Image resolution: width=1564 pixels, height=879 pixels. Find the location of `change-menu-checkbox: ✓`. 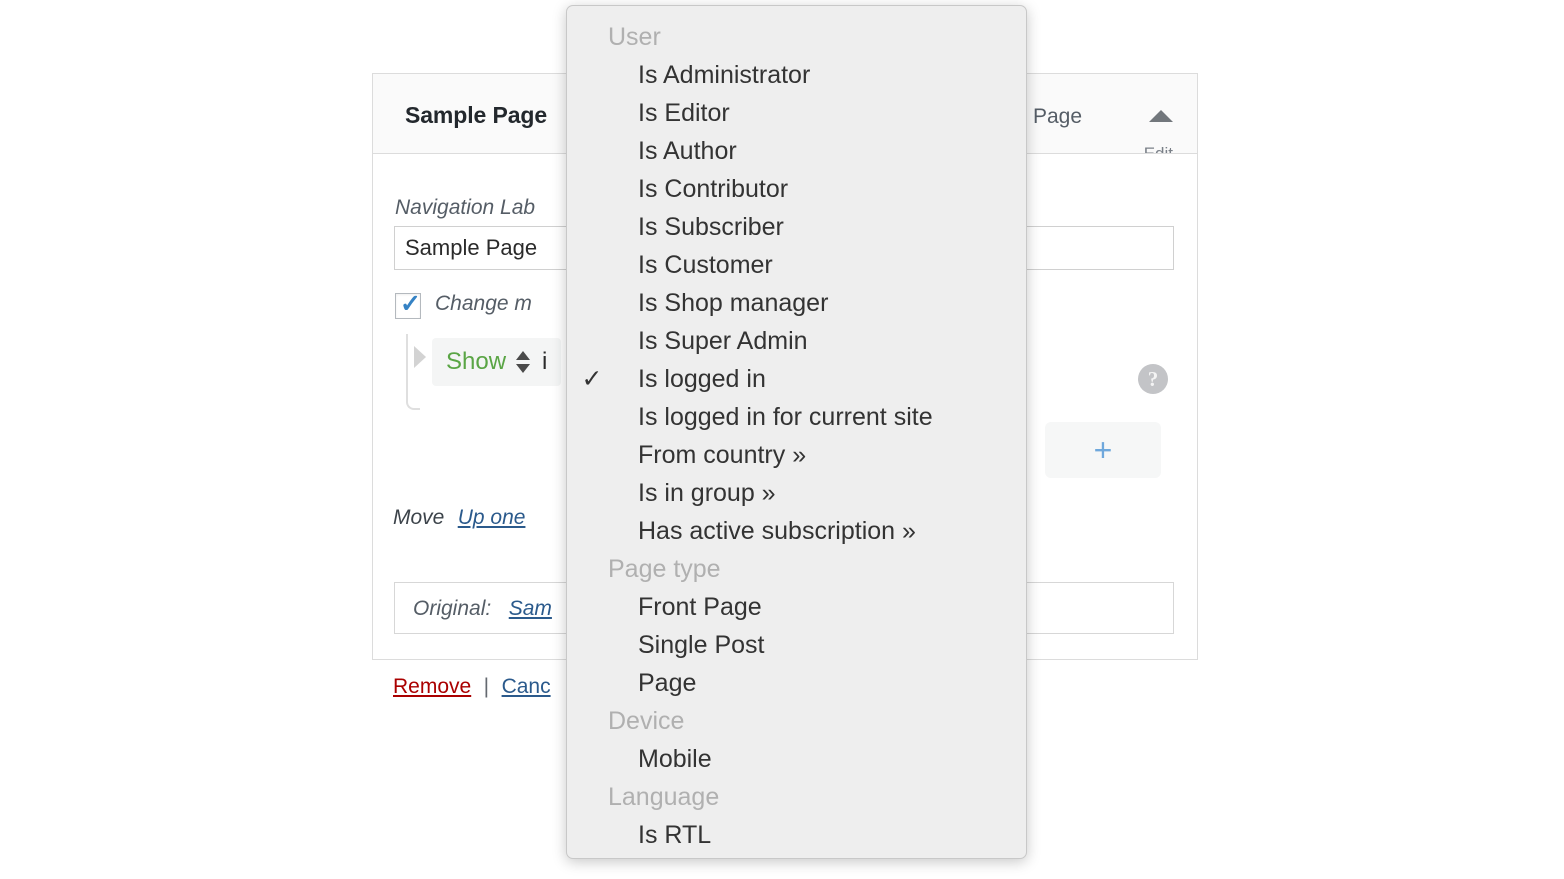

change-menu-checkbox: ✓ is located at coordinates (408, 304).